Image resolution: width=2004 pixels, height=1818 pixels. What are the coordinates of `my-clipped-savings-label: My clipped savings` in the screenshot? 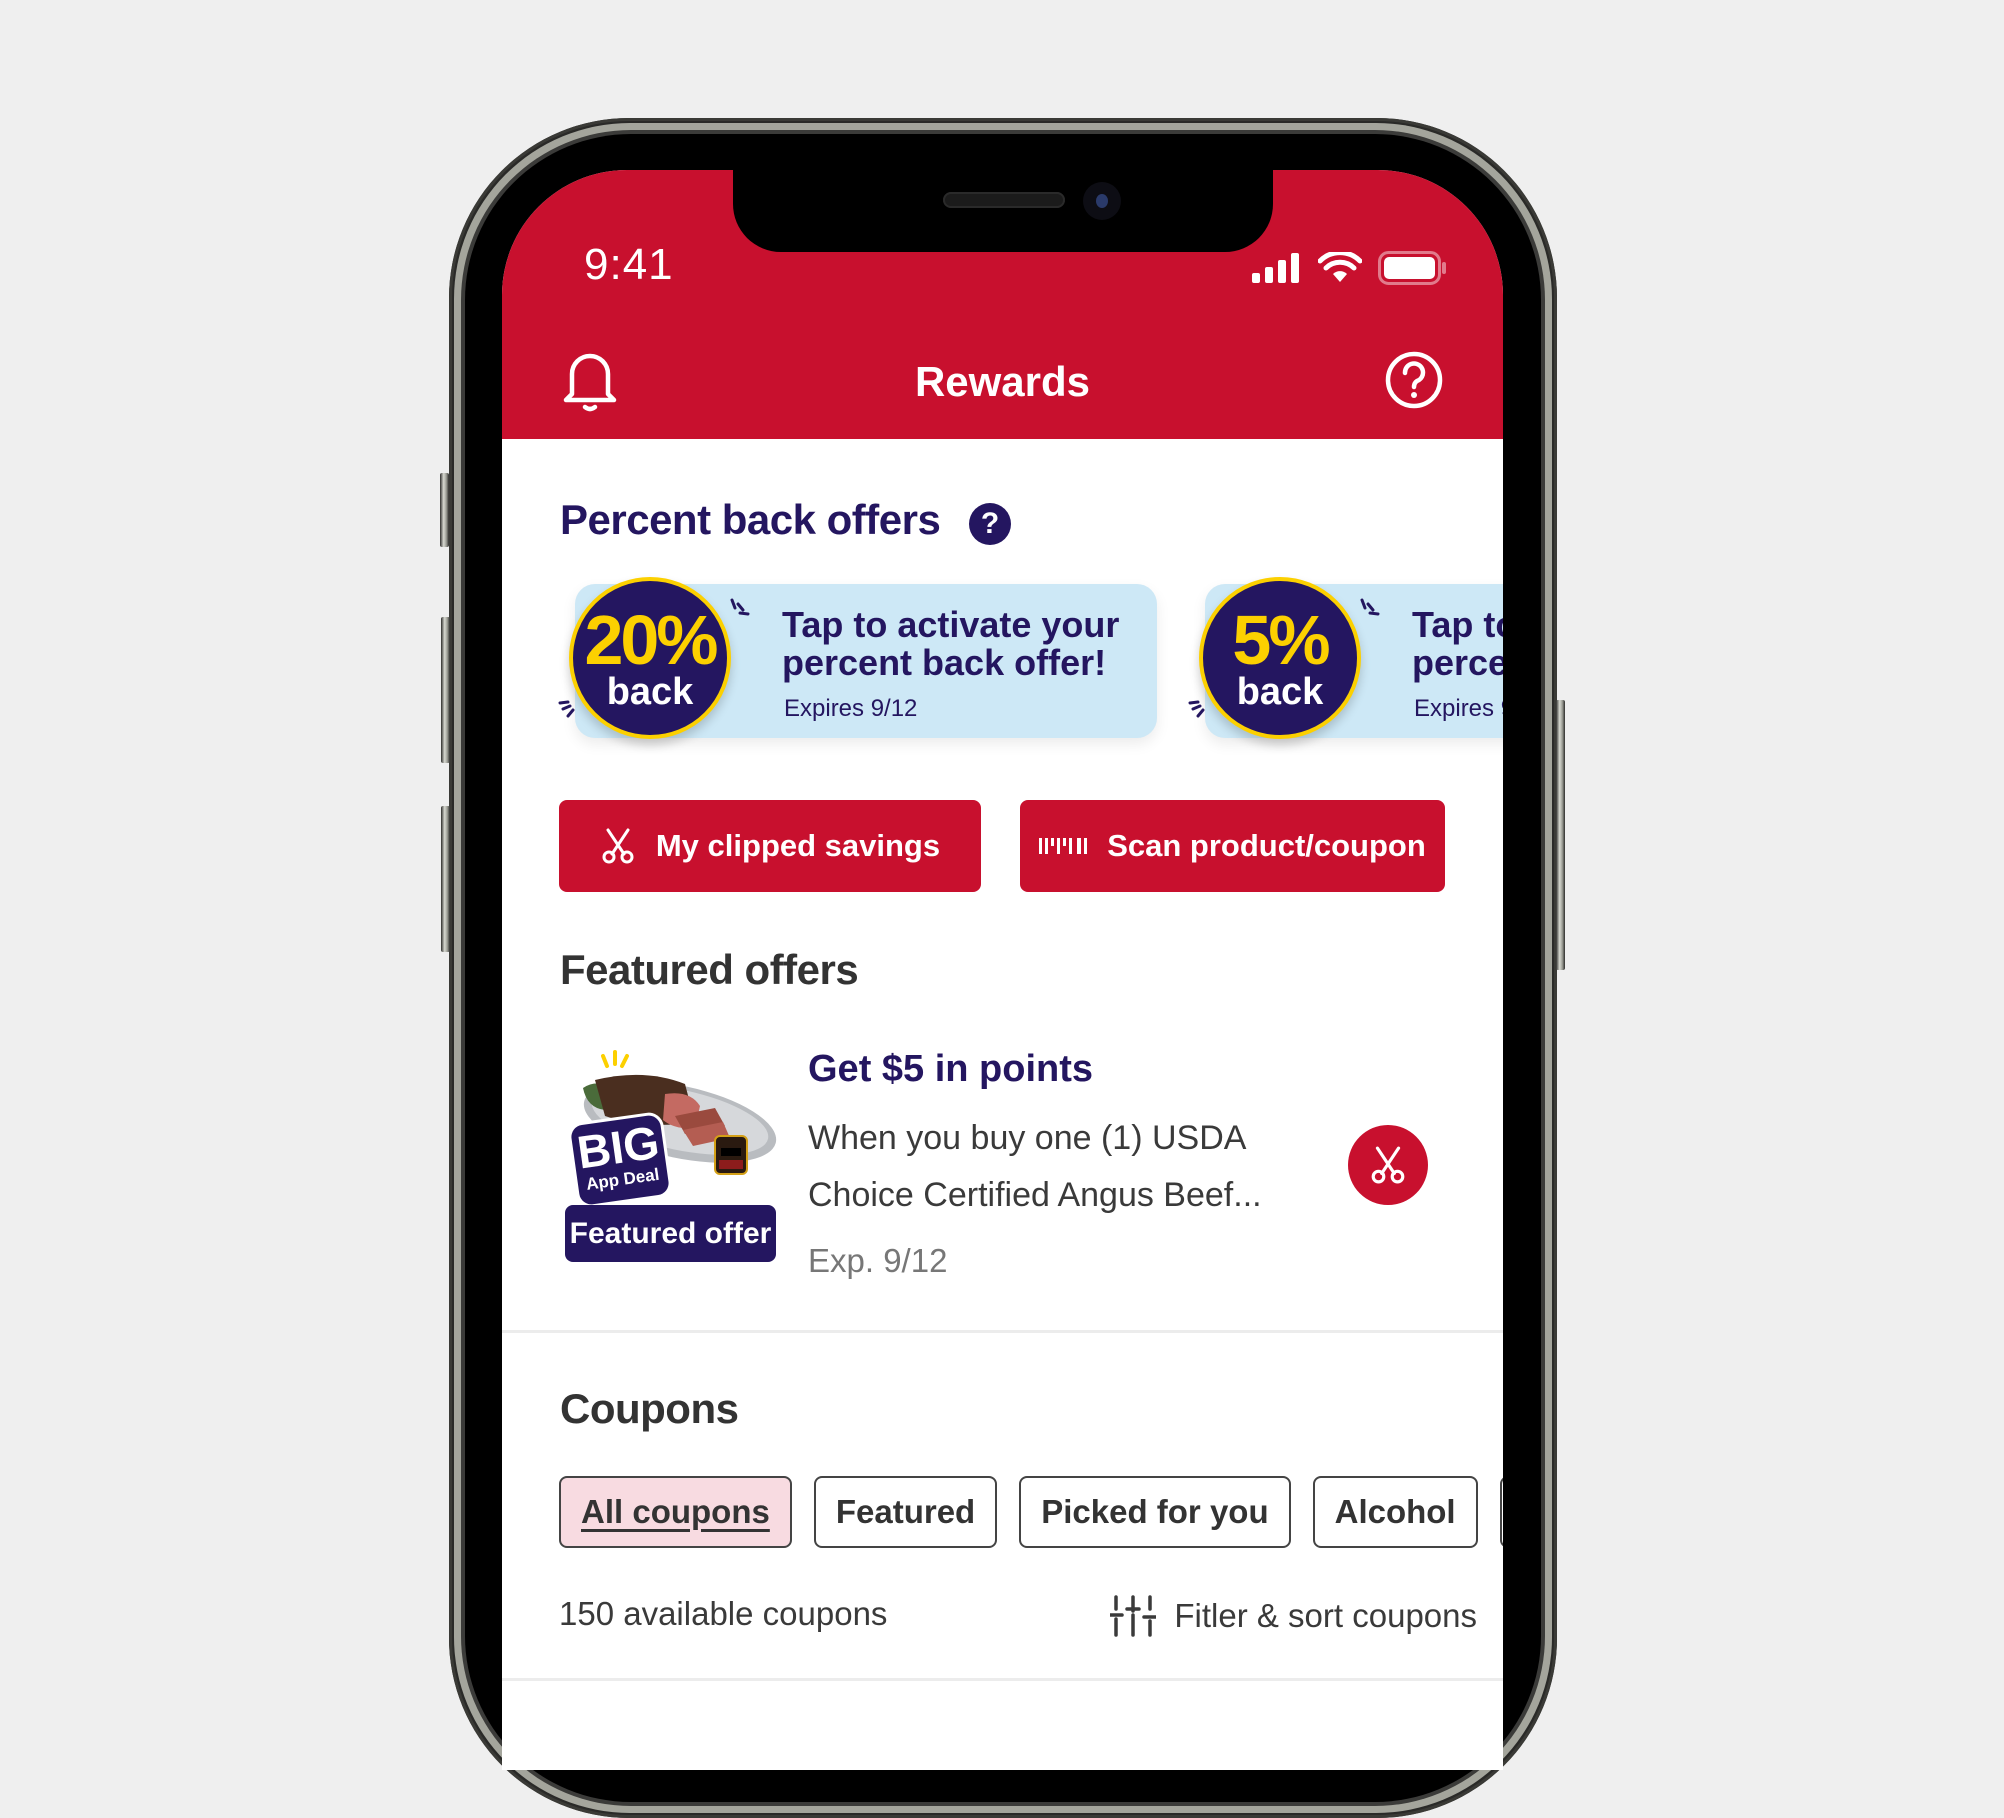 It's located at (798, 845).